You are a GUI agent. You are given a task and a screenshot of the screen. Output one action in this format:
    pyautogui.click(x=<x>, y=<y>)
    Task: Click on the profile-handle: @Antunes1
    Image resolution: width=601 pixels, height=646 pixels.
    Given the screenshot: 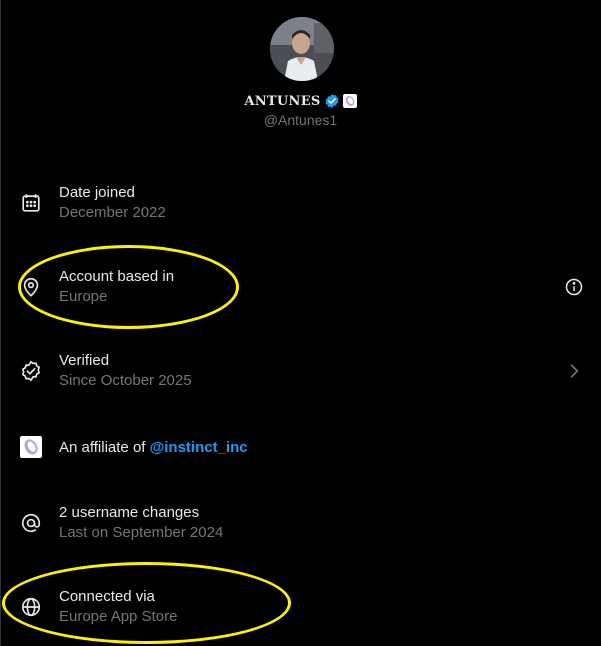 What is the action you would take?
    pyautogui.click(x=300, y=120)
    